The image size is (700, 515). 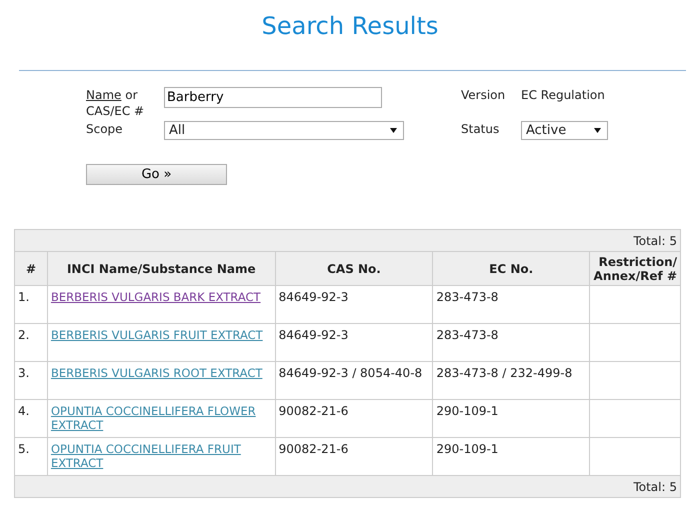 What do you see at coordinates (161, 269) in the screenshot?
I see `column-header: INCI Name/Substance Name` at bounding box center [161, 269].